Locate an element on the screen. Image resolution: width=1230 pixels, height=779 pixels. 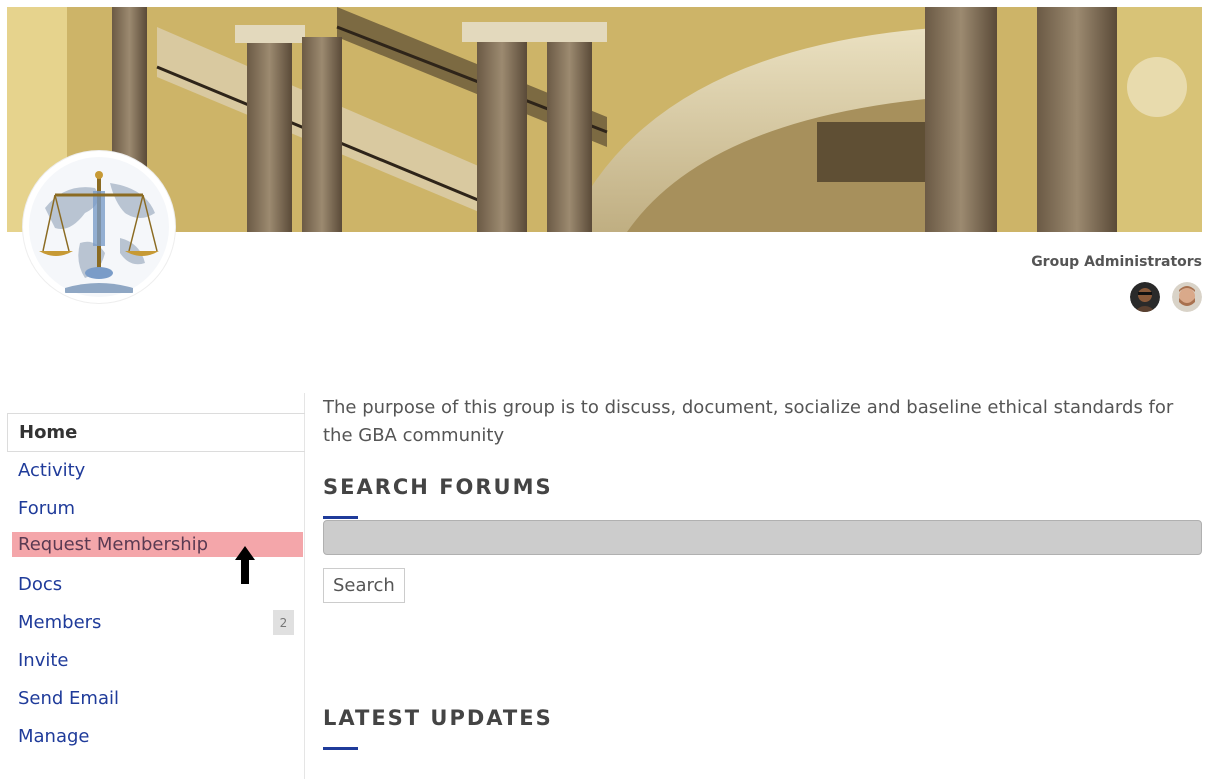
nav-item-label: Invite is located at coordinates (43, 660).